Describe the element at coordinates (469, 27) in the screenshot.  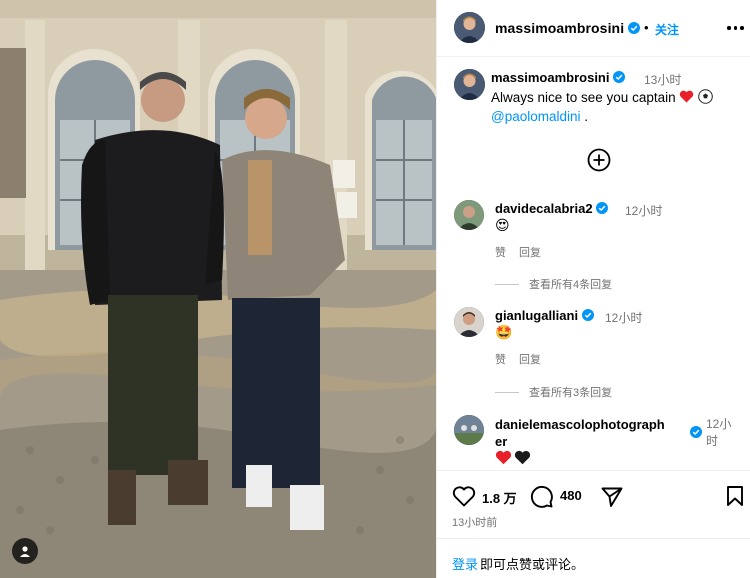
I see `avatar` at that location.